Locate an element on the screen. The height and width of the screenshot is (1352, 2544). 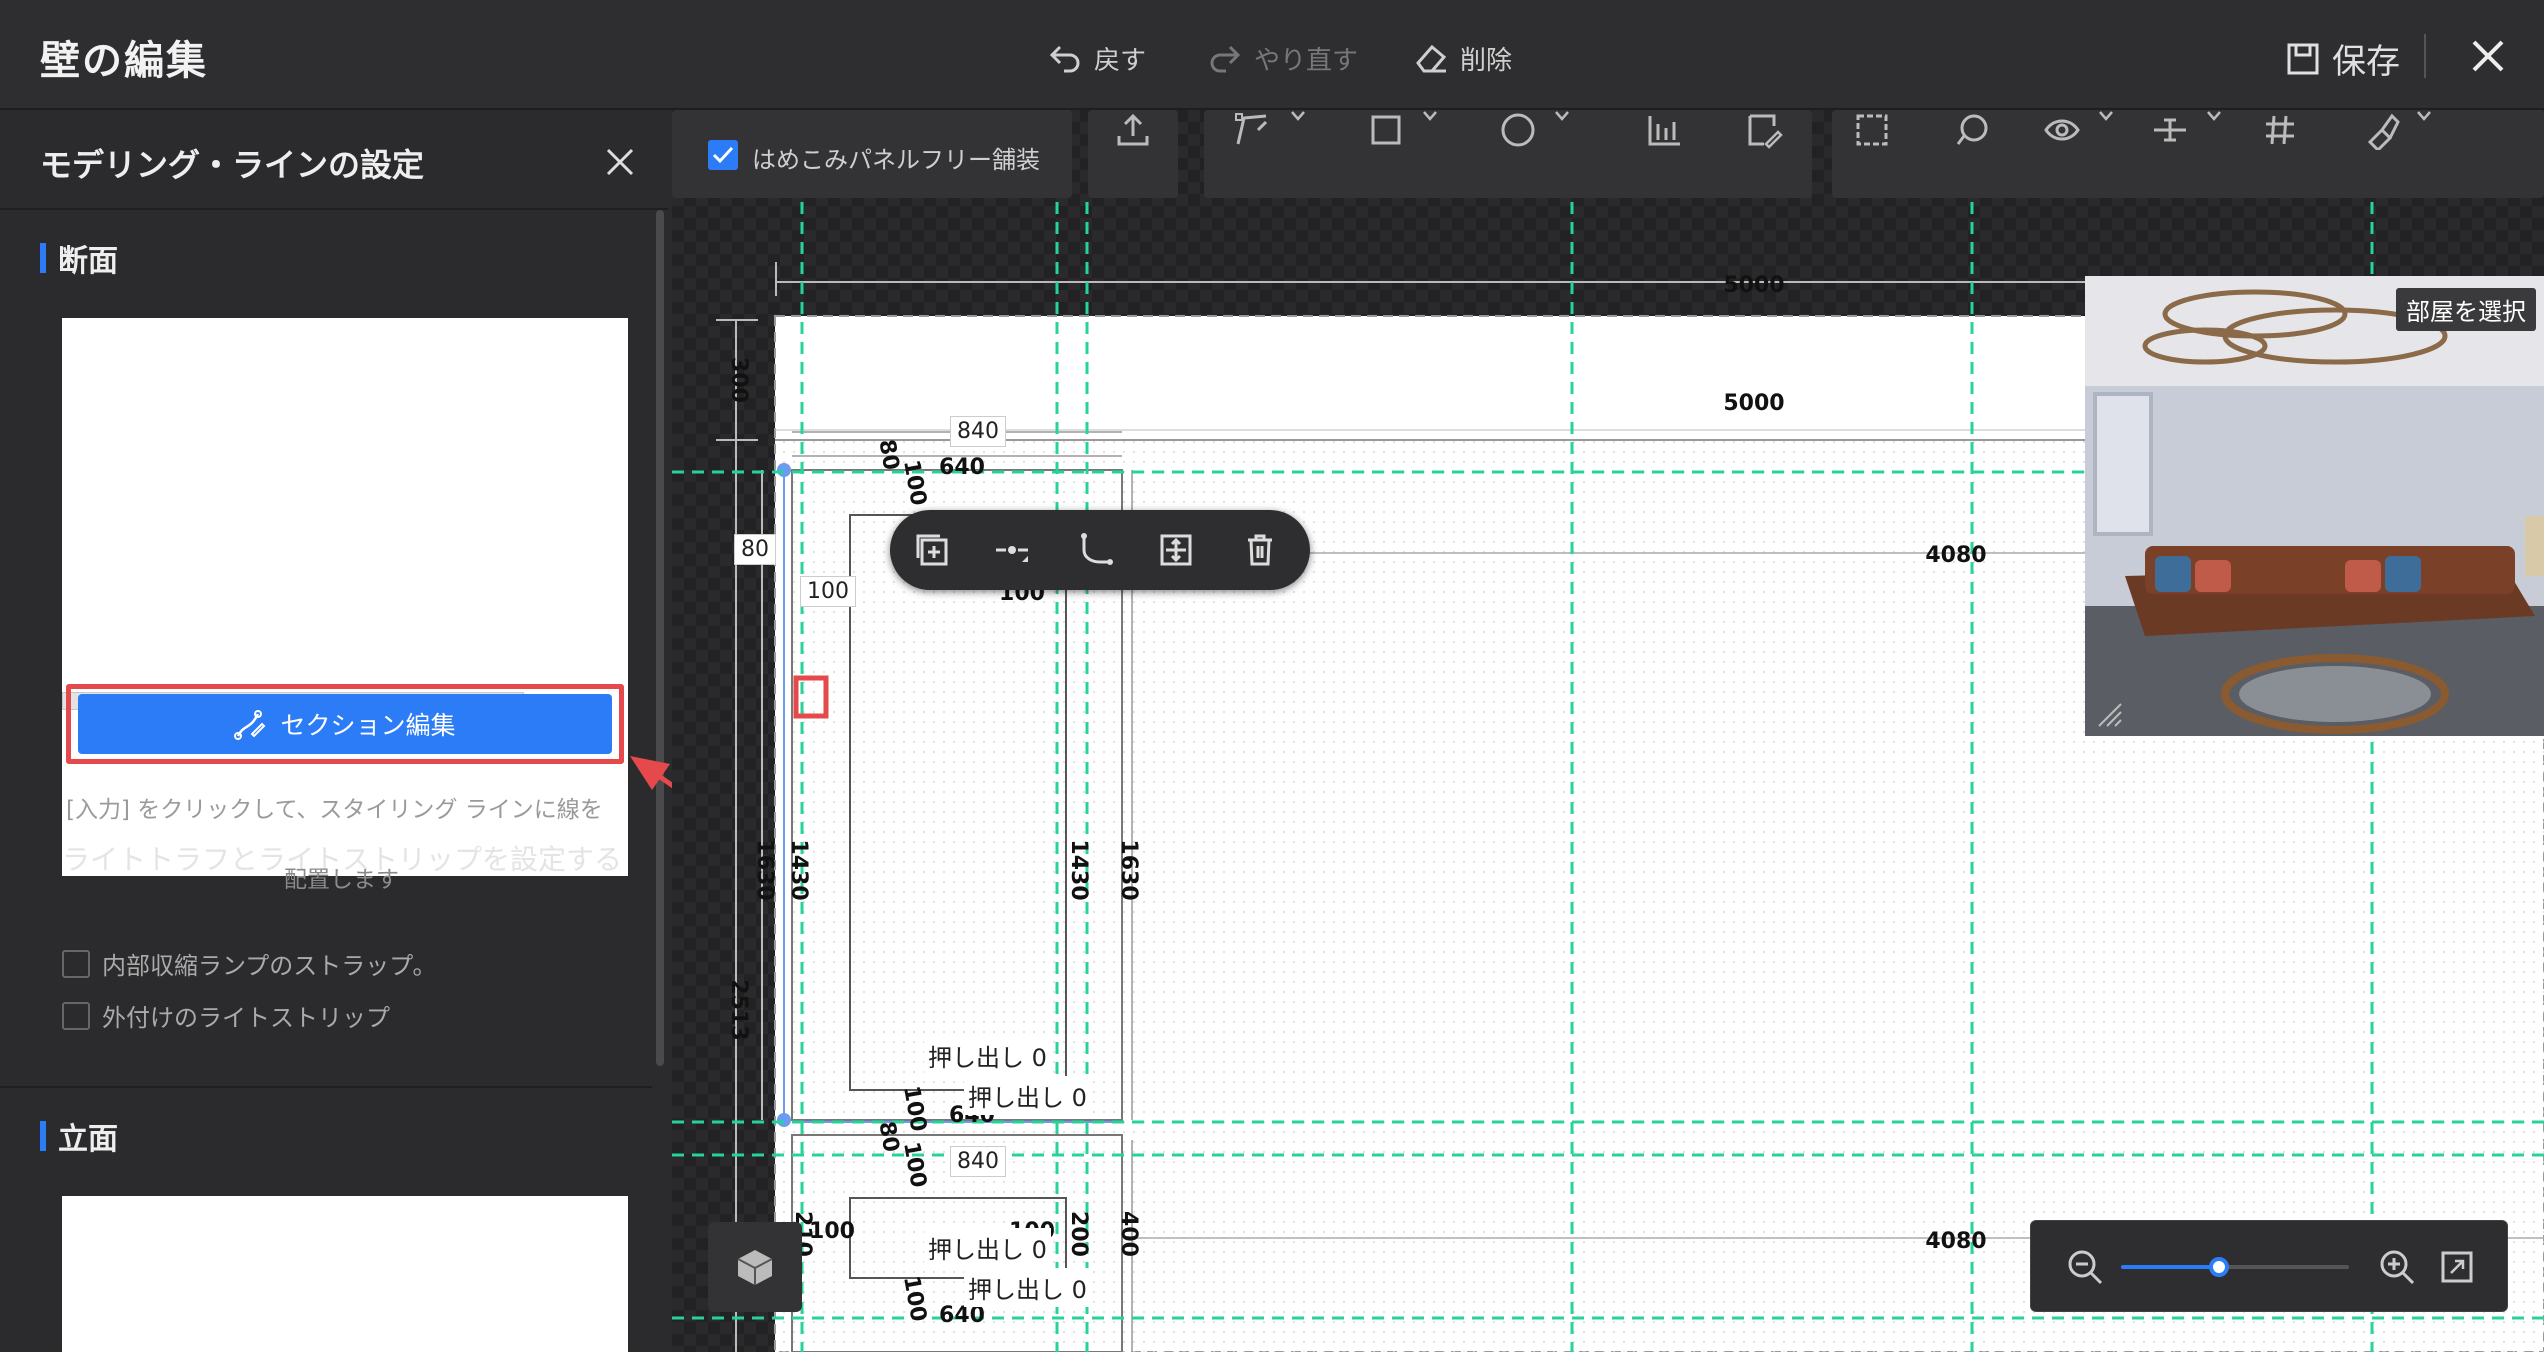
path-edit-icon is located at coordinates (1096, 550).